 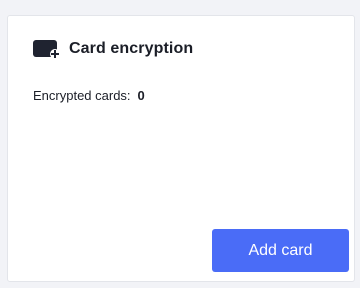 What do you see at coordinates (46, 49) in the screenshot?
I see `card-add-icon` at bounding box center [46, 49].